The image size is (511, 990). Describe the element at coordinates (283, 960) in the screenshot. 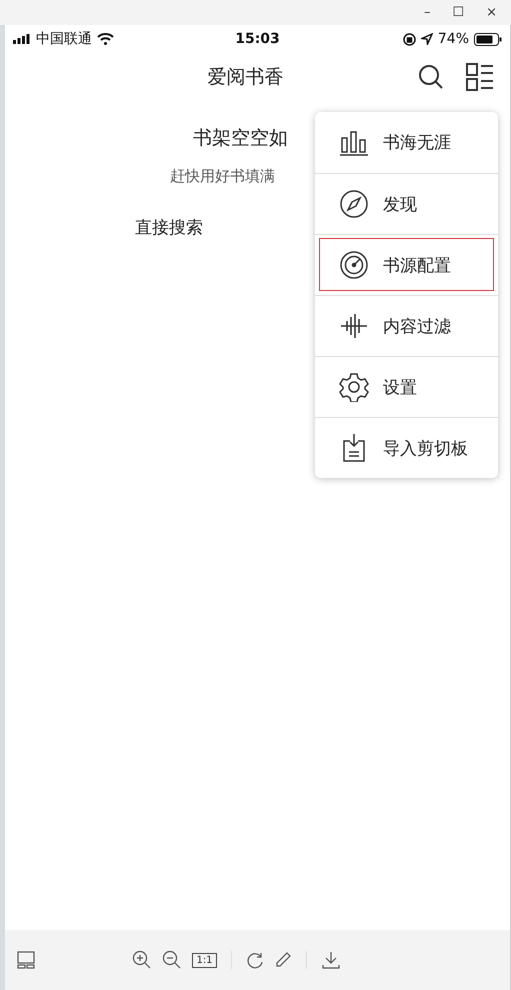

I see `edit-button` at that location.